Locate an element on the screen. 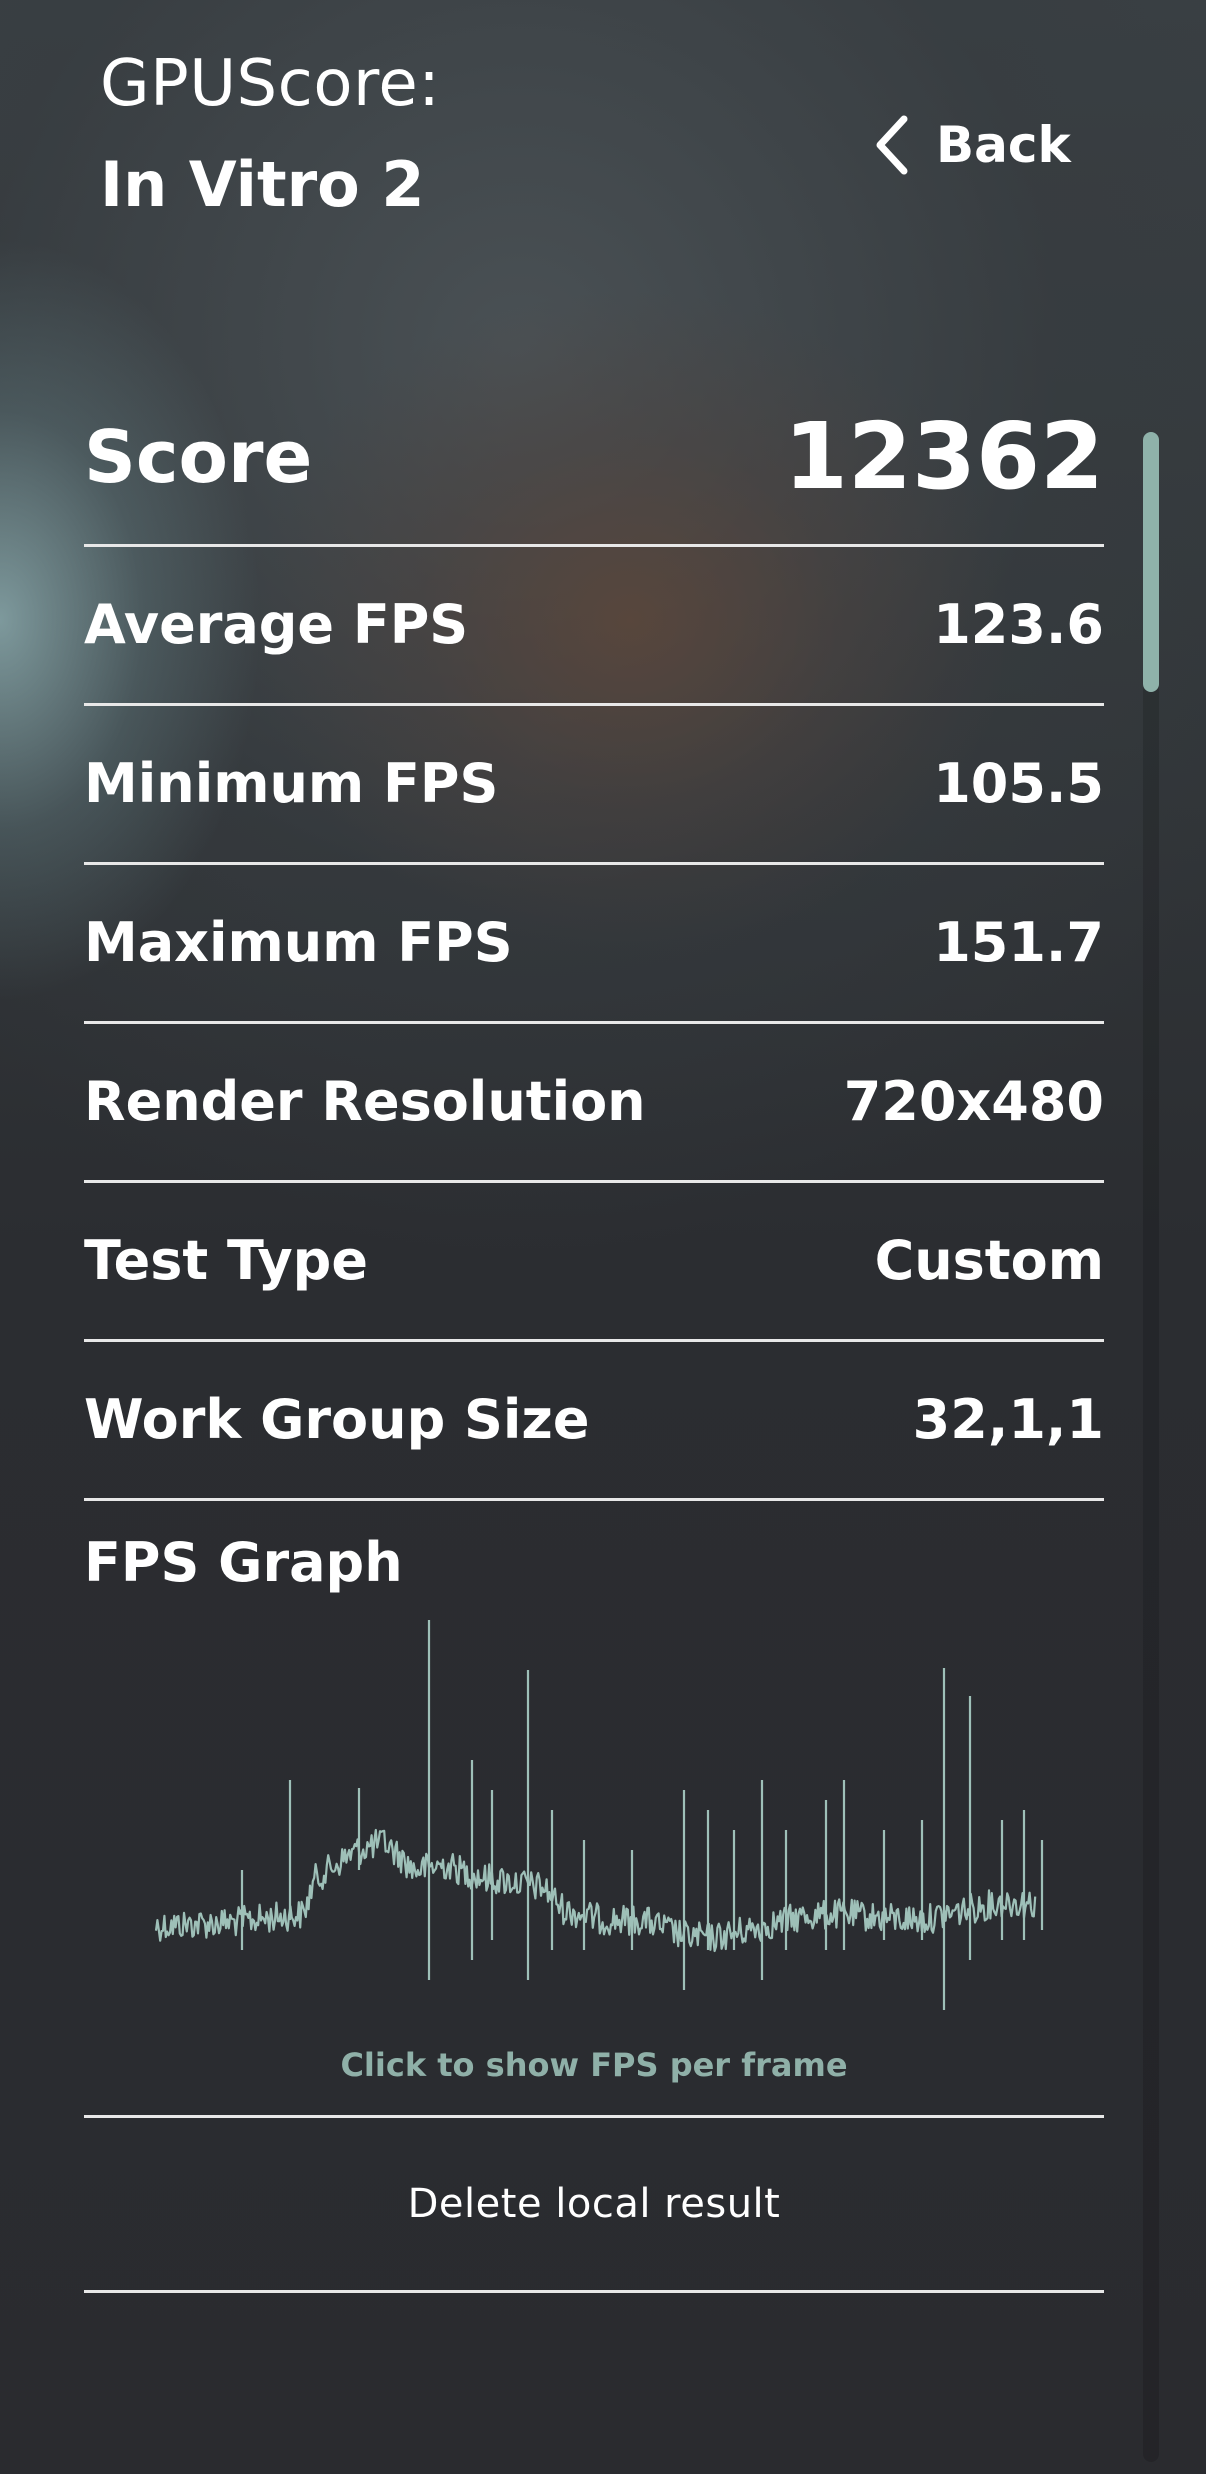 This screenshot has width=1206, height=2474. back-label: Back is located at coordinates (1003, 145).